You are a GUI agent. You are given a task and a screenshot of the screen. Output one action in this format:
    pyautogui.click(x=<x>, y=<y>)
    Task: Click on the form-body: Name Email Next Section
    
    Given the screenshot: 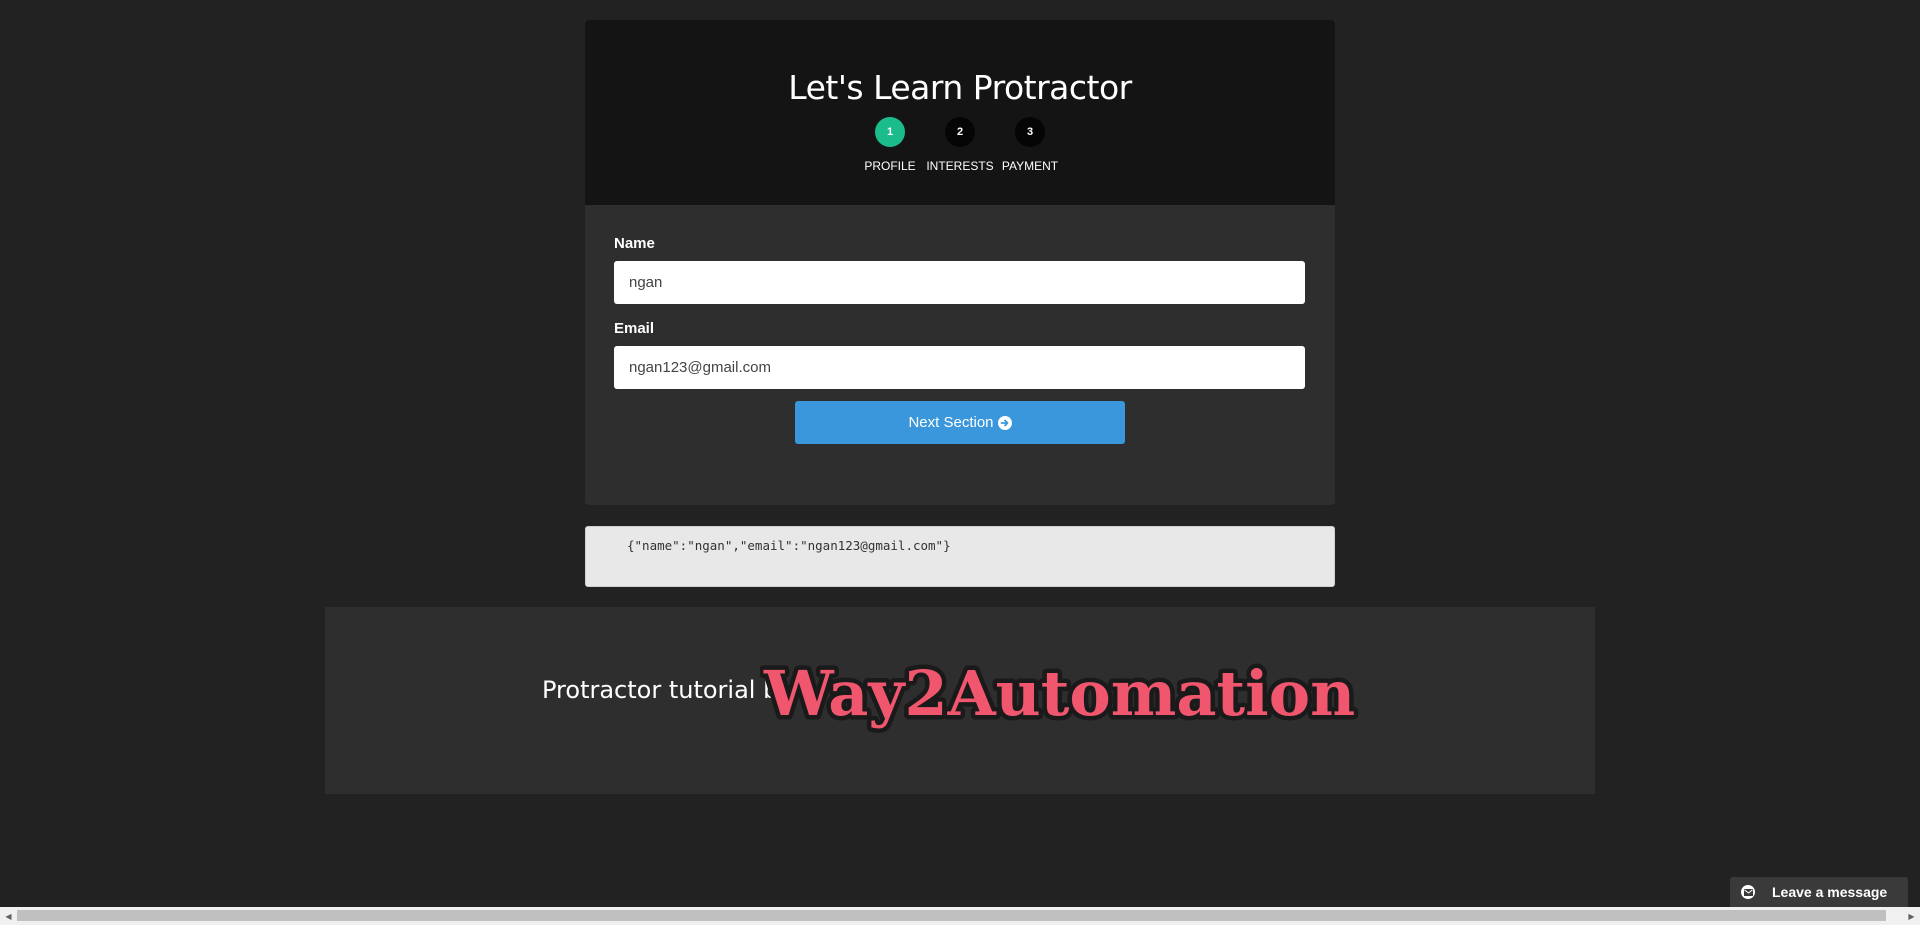 What is the action you would take?
    pyautogui.click(x=960, y=324)
    